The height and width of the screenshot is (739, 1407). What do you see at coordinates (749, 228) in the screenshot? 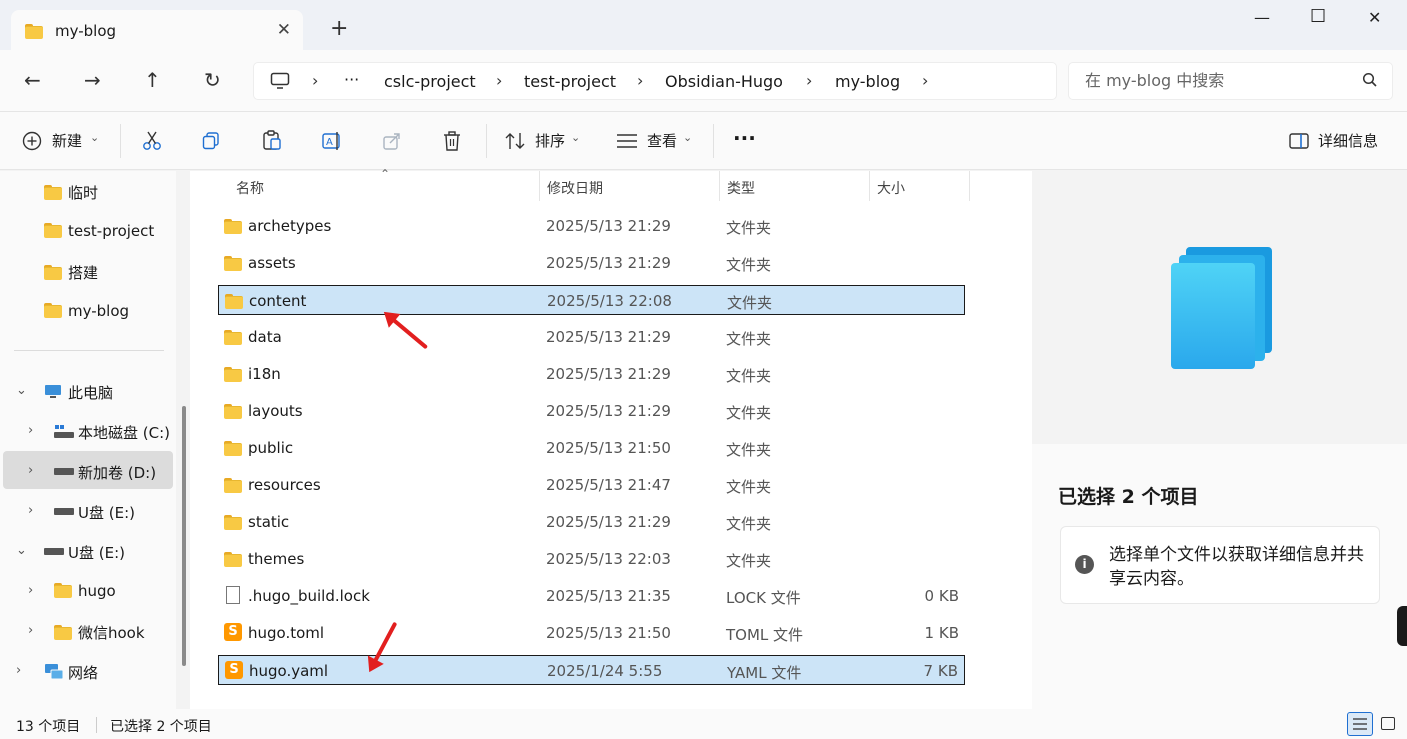
I see `file-type: 文件夹` at bounding box center [749, 228].